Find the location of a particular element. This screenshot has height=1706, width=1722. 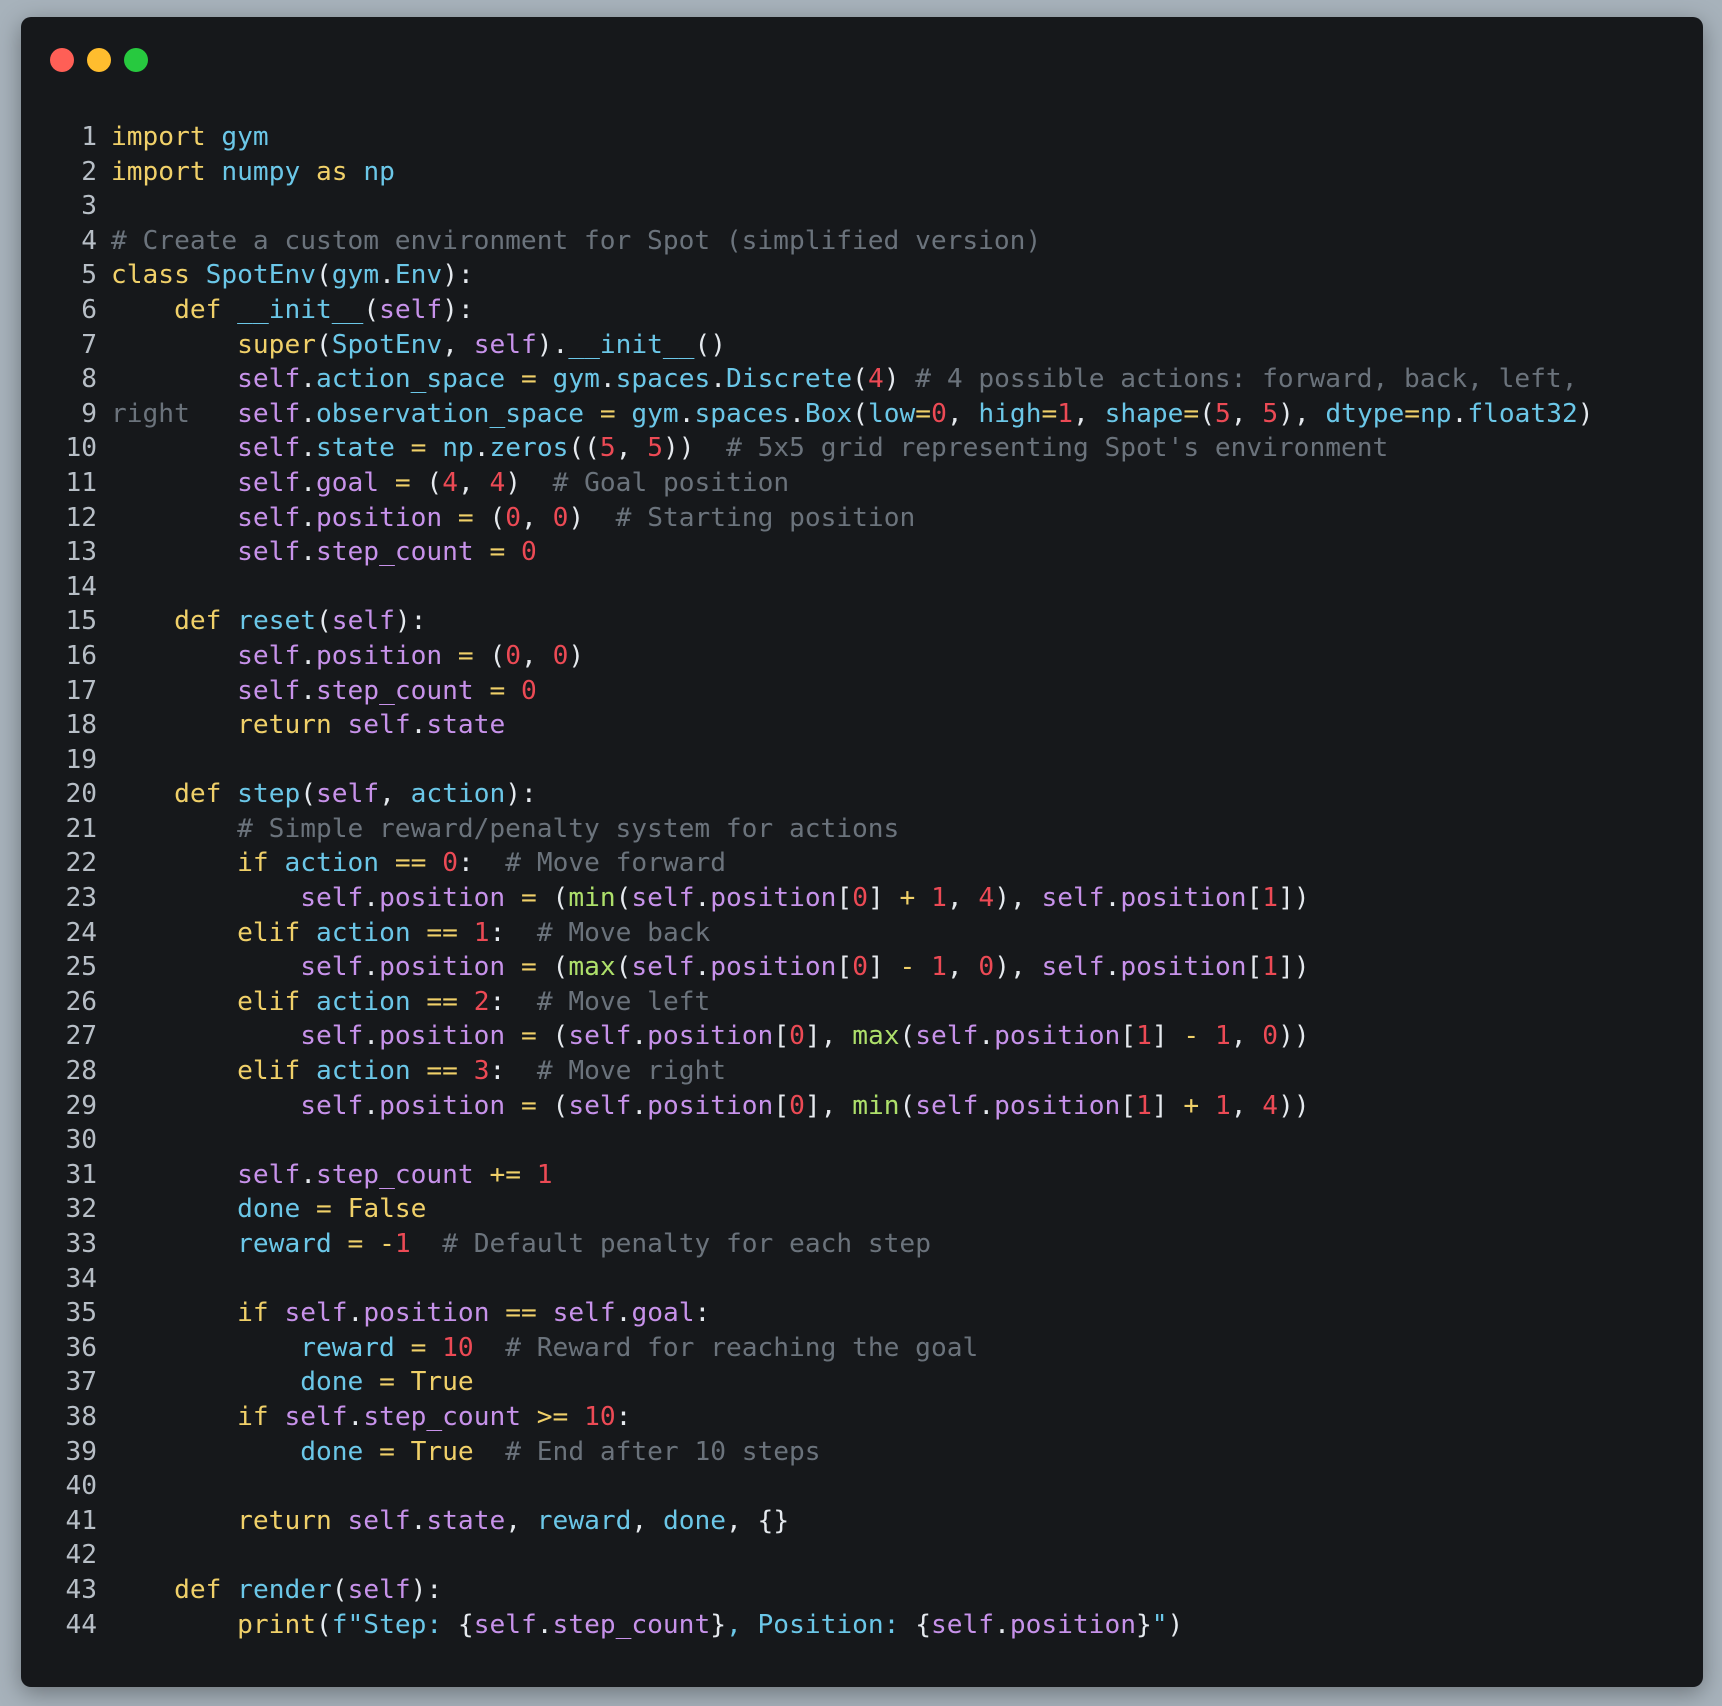

line-number: 4 is located at coordinates (89, 240).